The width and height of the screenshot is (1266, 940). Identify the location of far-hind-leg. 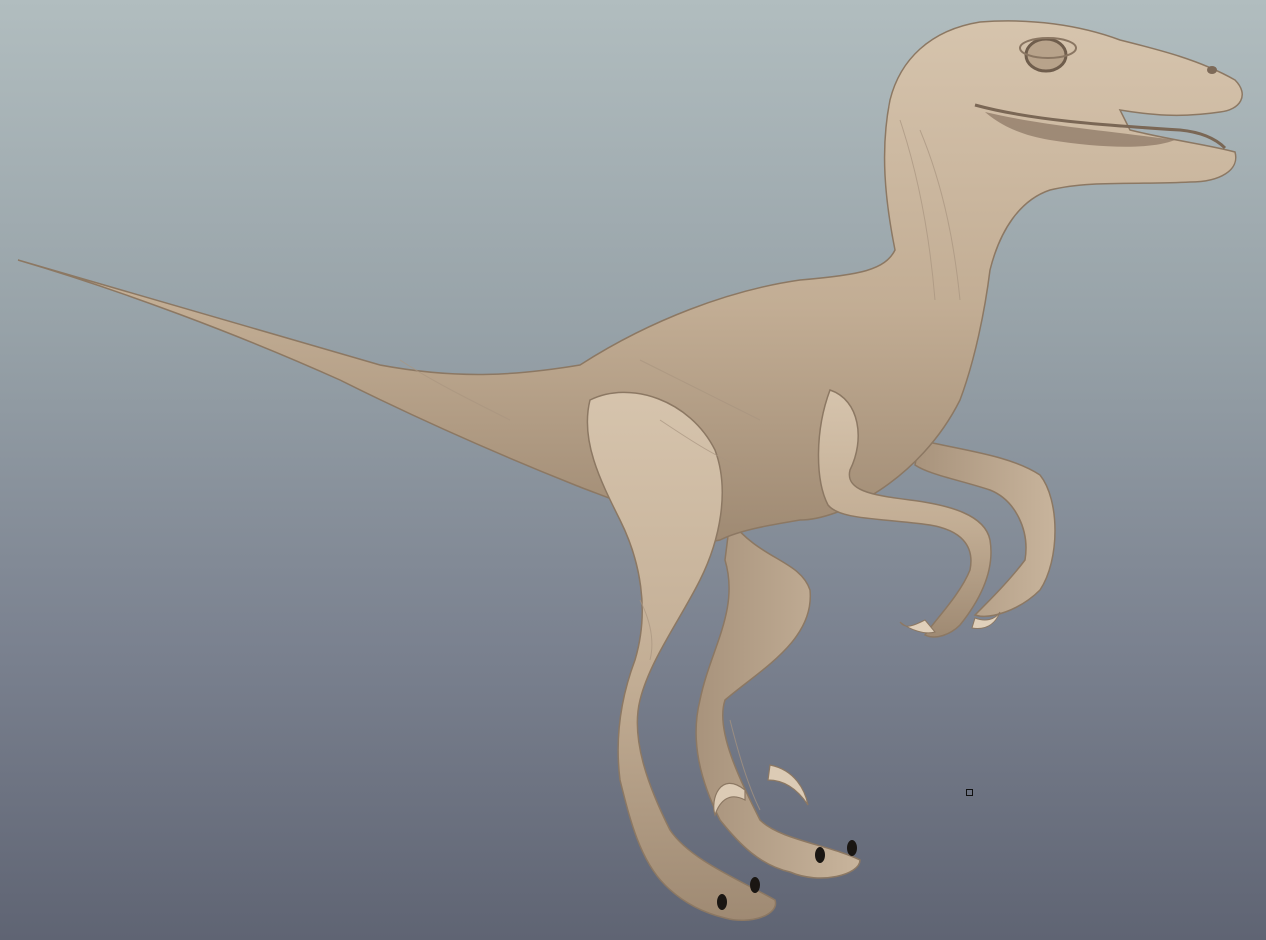
(778, 698).